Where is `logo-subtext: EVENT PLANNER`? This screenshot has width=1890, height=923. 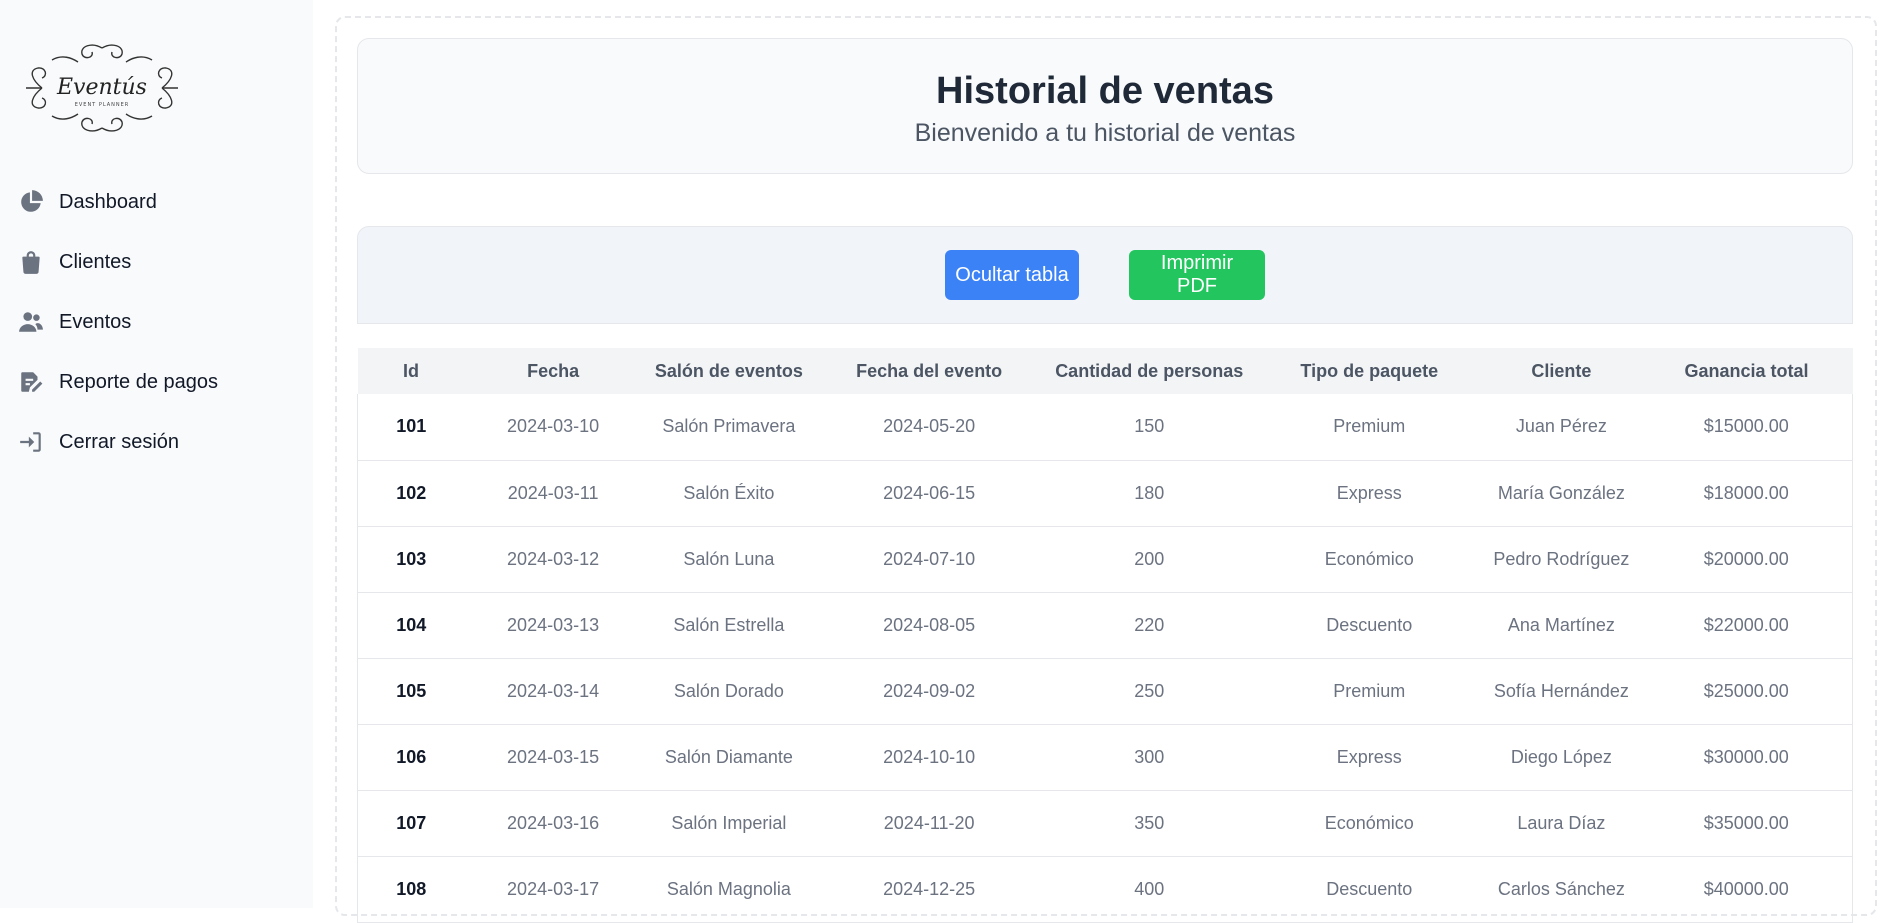
logo-subtext: EVENT PLANNER is located at coordinates (102, 105).